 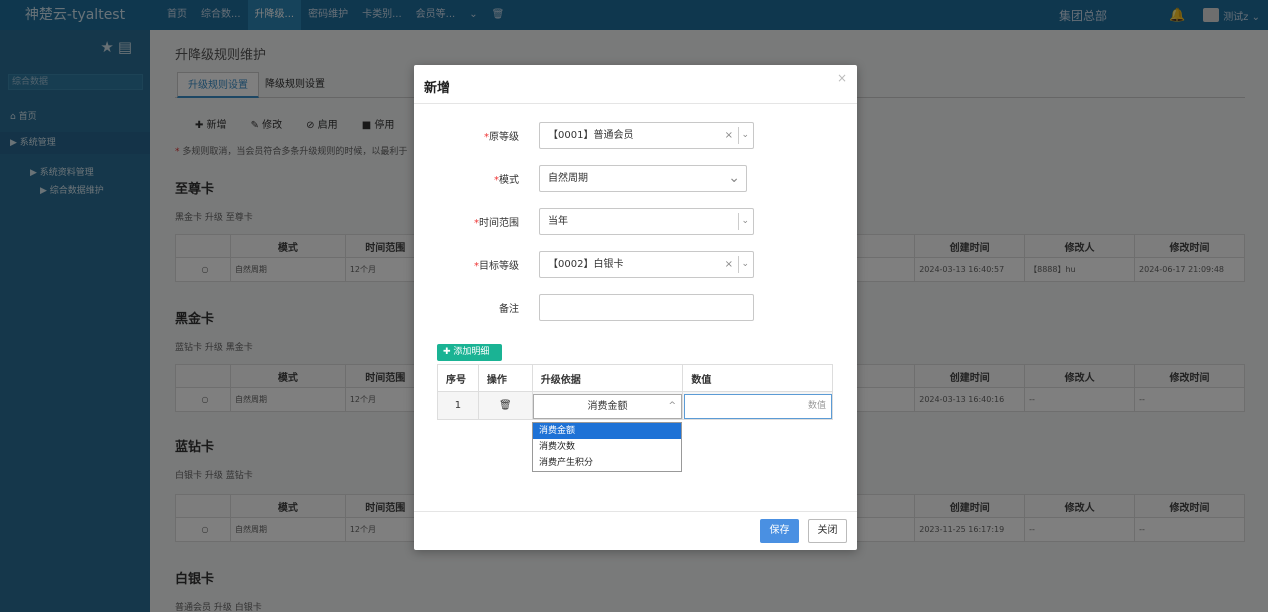 I want to click on basis-dropdown: 消费金额 消费次数 消费产生积分, so click(x=607, y=447).